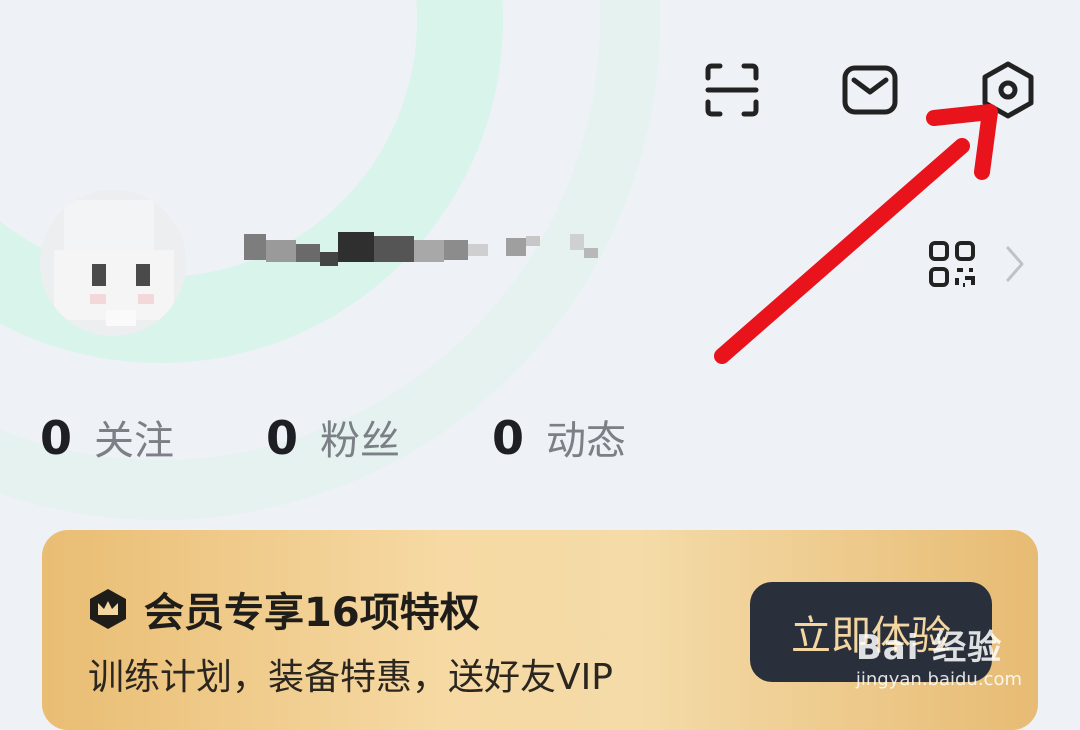 The image size is (1080, 730). What do you see at coordinates (952, 264) in the screenshot?
I see `qr-code-icon` at bounding box center [952, 264].